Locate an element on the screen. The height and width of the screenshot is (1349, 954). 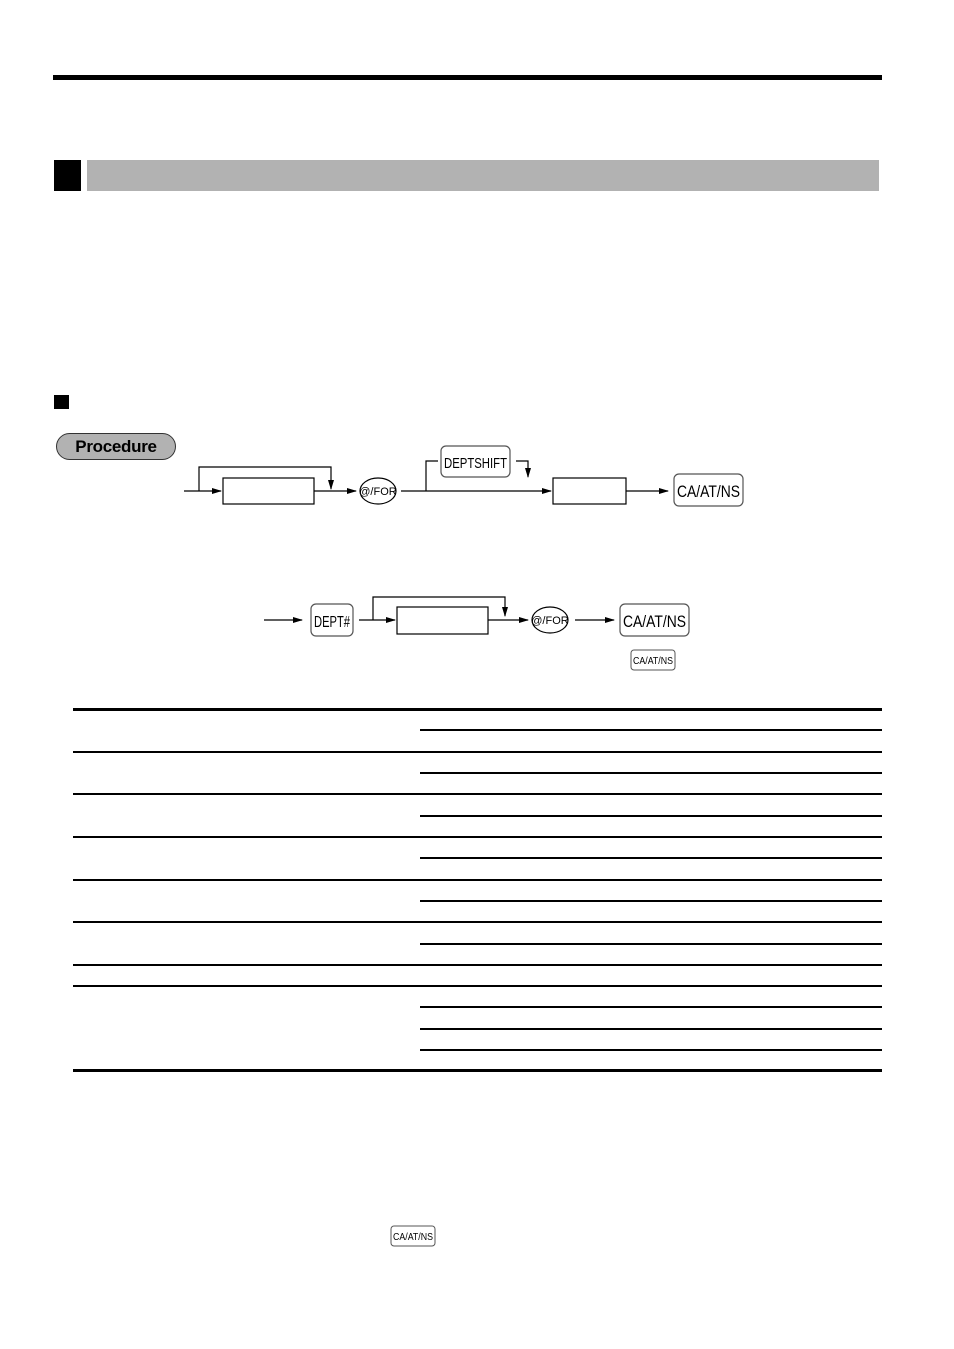
diagram-1: @/FOR DEPTSHIFT CA/AT/NS is located at coordinates (464, 476).